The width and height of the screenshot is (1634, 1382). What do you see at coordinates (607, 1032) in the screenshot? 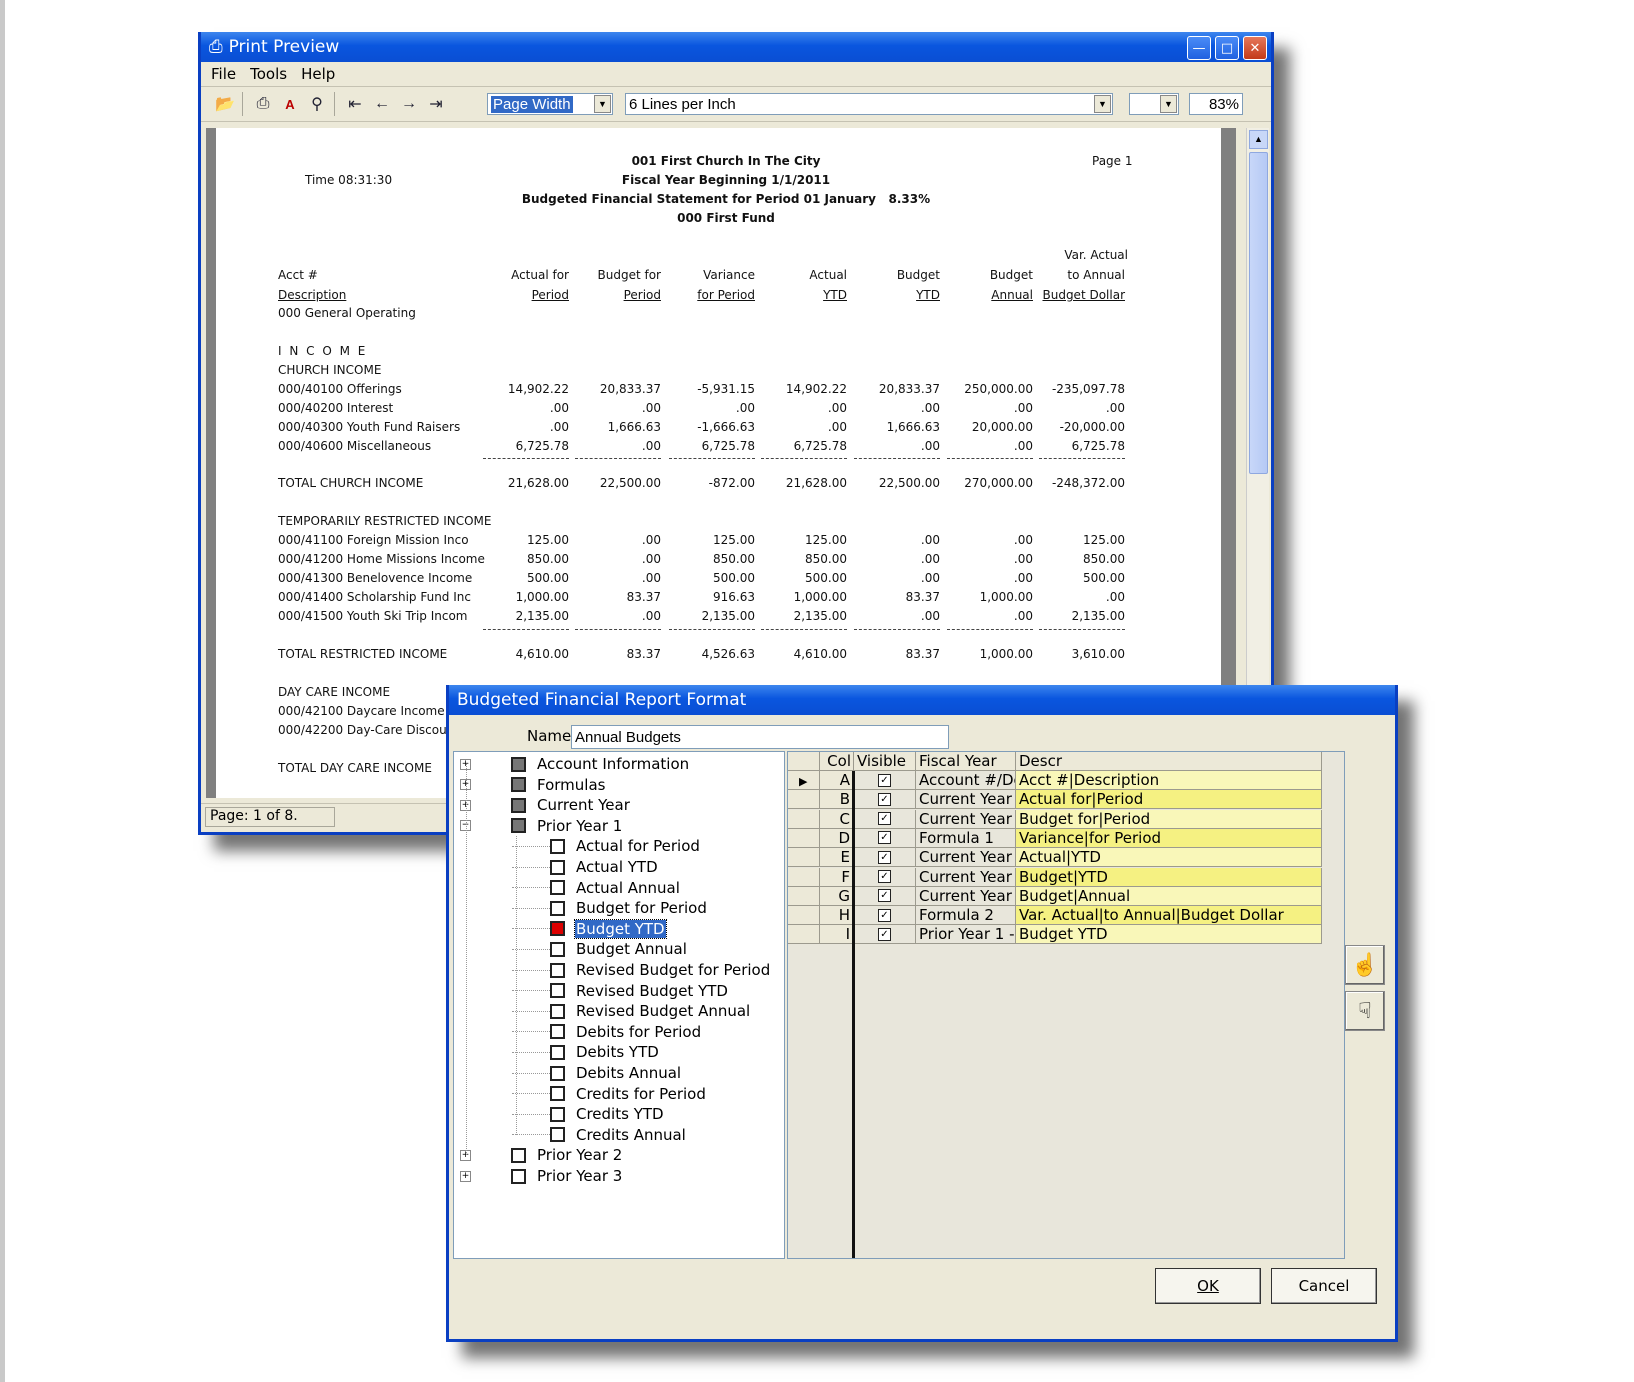
I see `tree-node: Debits for Period` at bounding box center [607, 1032].